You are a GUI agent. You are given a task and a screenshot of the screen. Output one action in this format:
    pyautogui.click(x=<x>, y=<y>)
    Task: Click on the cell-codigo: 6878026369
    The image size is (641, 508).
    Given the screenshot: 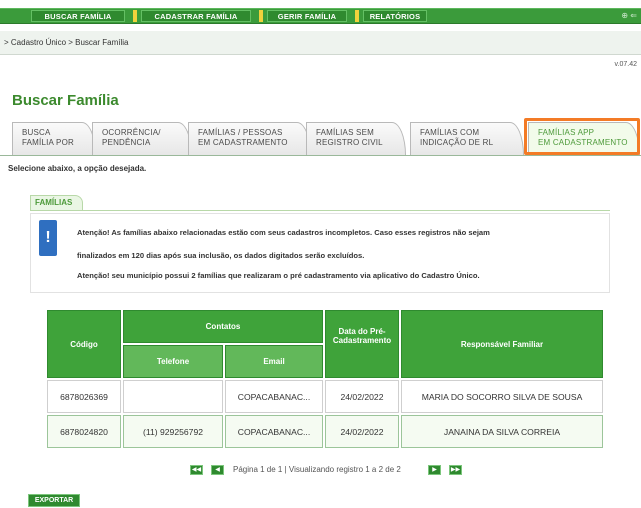 What is the action you would take?
    pyautogui.click(x=84, y=396)
    